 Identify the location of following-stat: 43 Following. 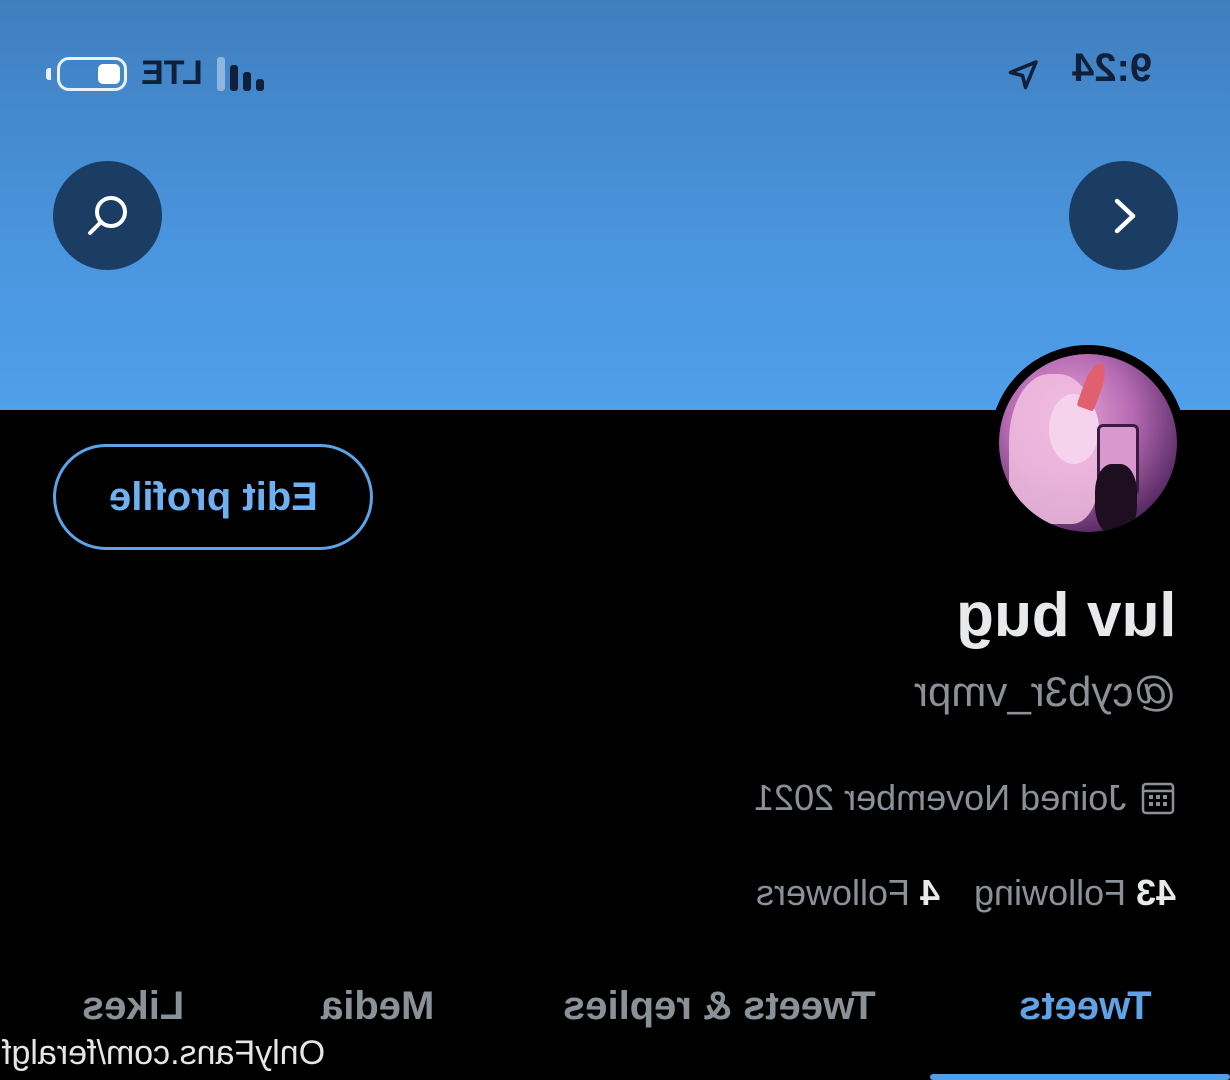
(1075, 893).